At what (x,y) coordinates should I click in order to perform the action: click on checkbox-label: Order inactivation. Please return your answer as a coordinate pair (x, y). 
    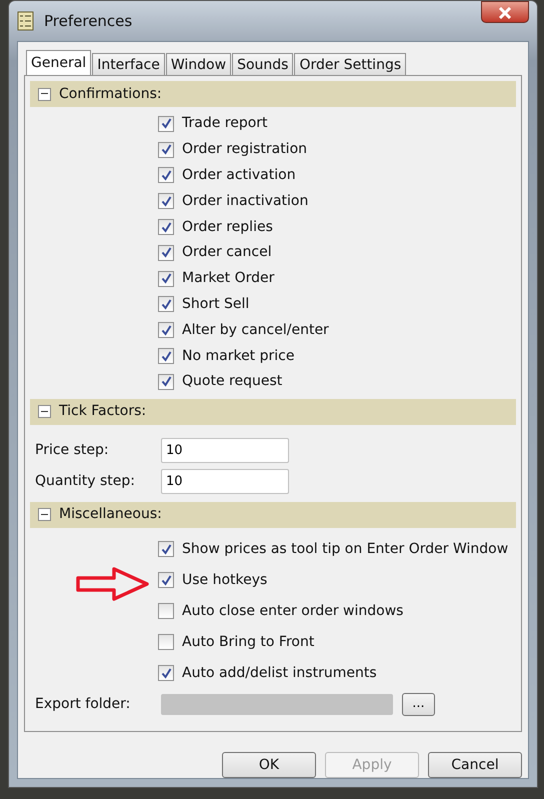
    Looking at the image, I should click on (245, 201).